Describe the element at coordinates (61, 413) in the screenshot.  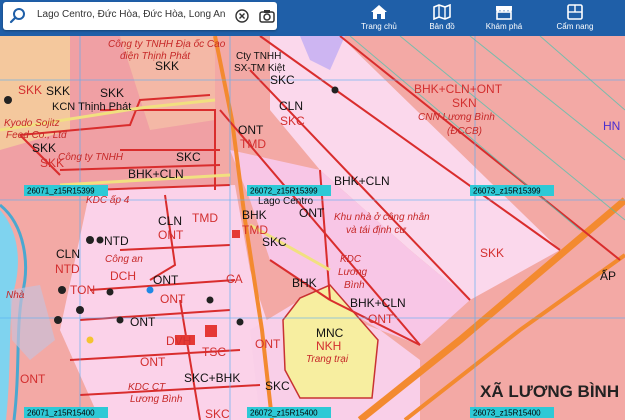
I see `sheet-tag: 26071_z15R15400` at that location.